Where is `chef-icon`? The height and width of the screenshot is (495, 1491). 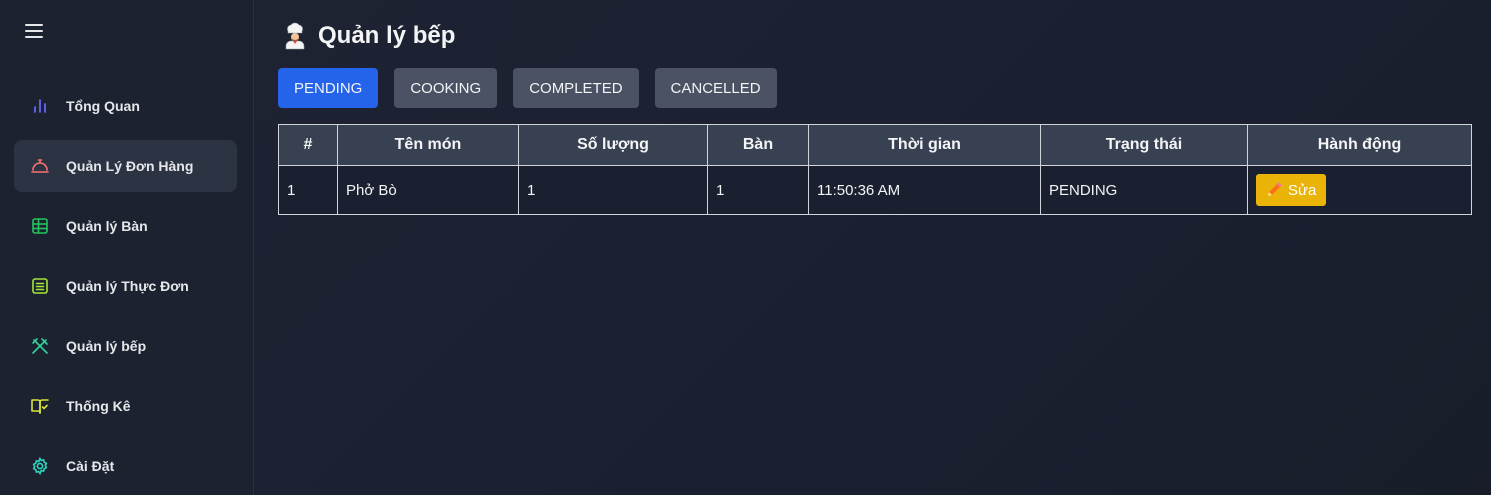 chef-icon is located at coordinates (295, 36).